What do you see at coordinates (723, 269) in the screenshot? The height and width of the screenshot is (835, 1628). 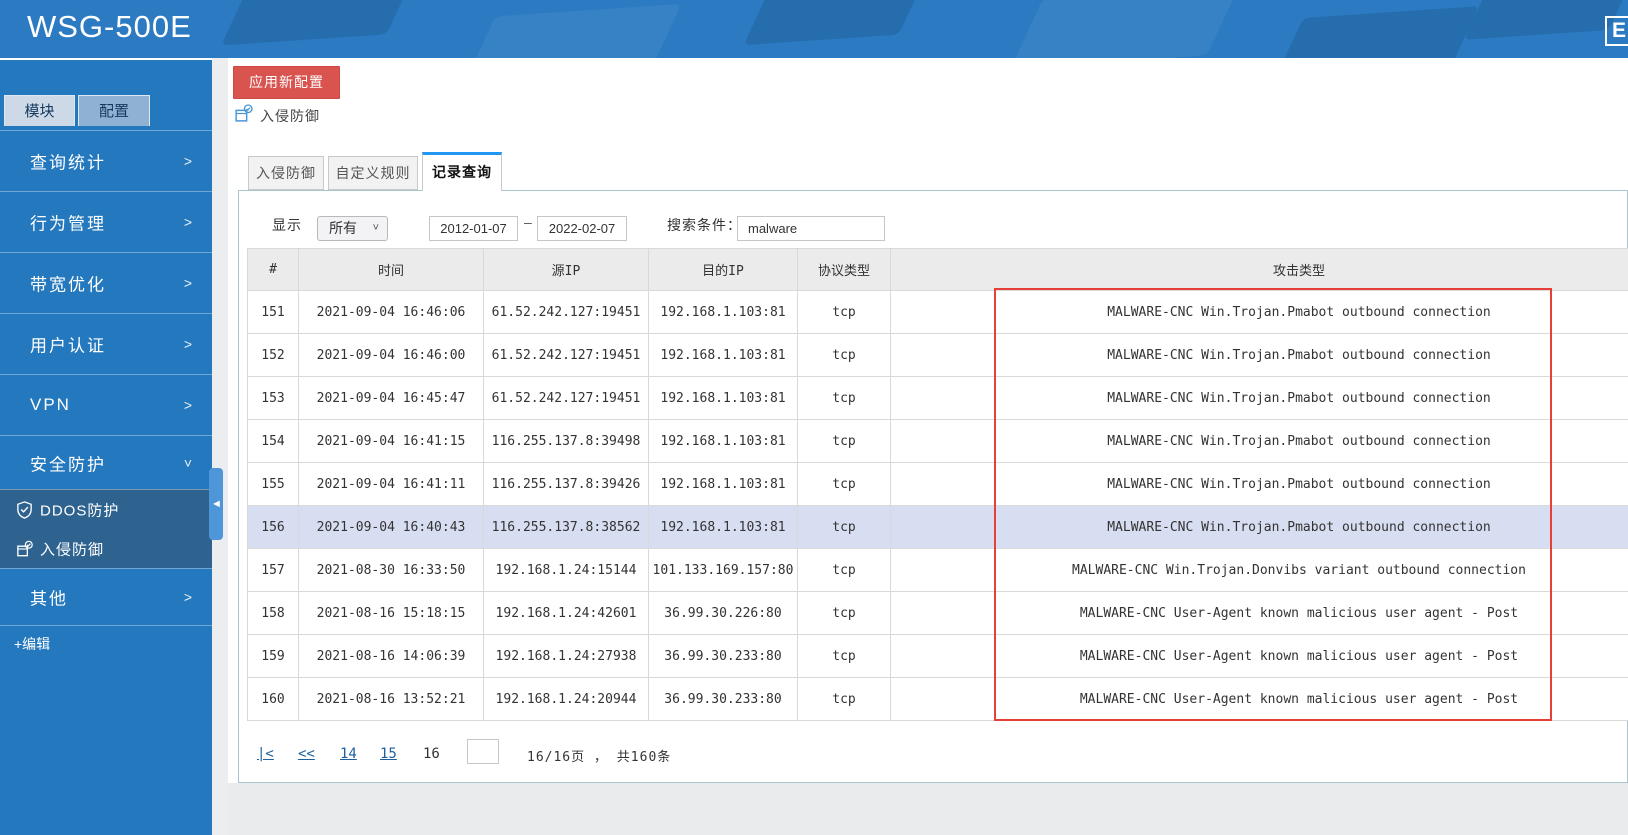 I see `col-header-dest-ip: 目的IP` at bounding box center [723, 269].